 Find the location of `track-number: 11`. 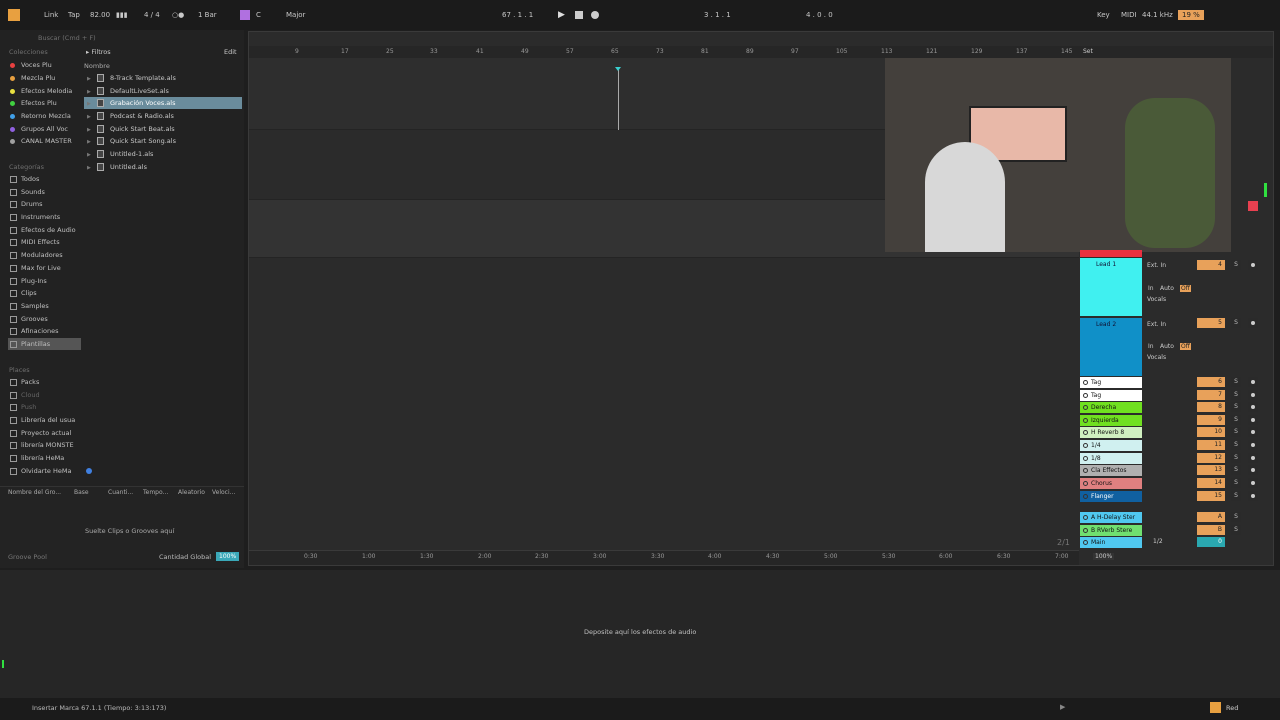

track-number: 11 is located at coordinates (1211, 445).